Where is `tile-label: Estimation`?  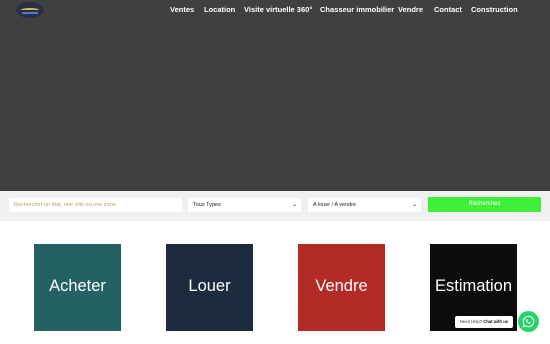
tile-label: Estimation is located at coordinates (473, 286).